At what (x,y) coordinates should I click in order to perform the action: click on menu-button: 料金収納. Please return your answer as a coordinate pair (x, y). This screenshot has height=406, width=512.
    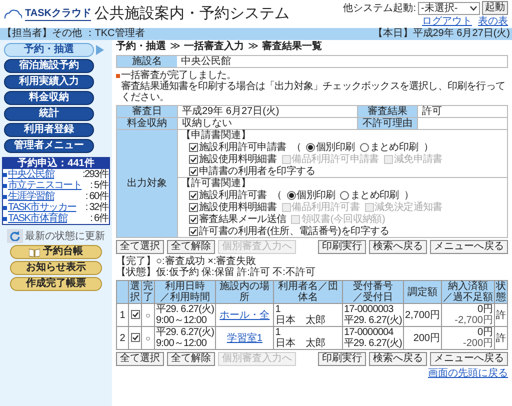
    Looking at the image, I should click on (49, 98).